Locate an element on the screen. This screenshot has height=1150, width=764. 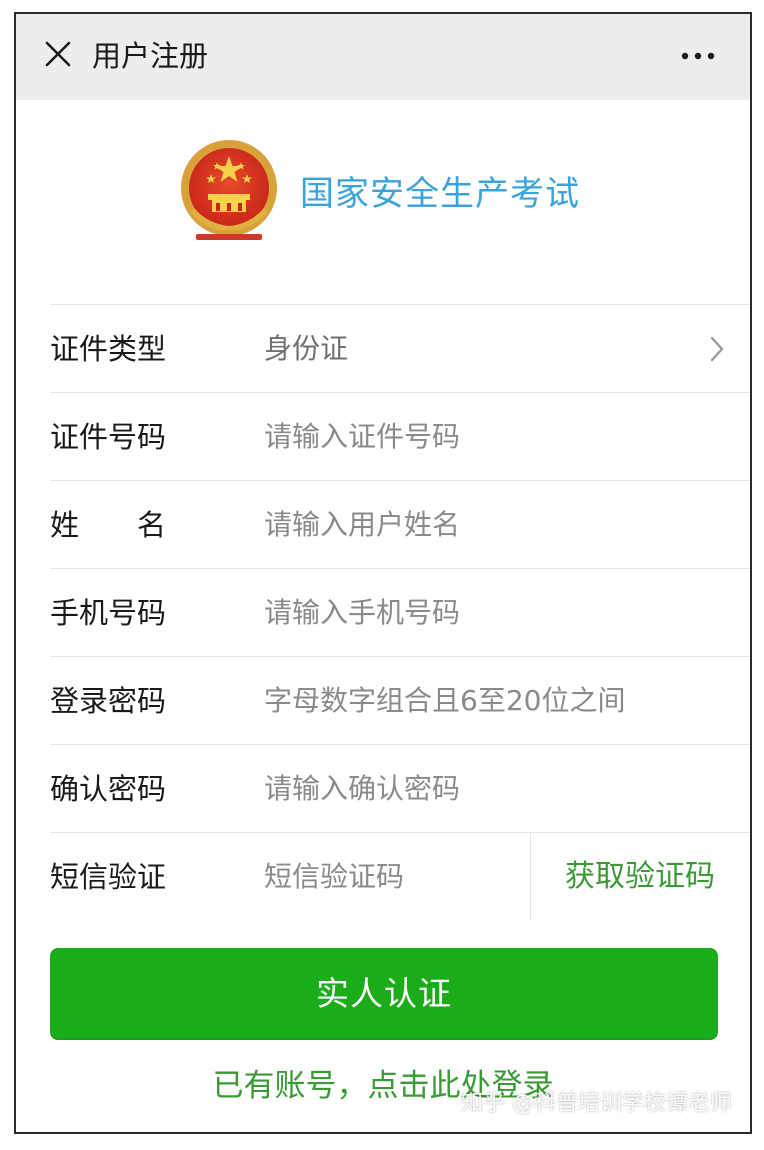
confirm-password-input is located at coordinates (497, 789).